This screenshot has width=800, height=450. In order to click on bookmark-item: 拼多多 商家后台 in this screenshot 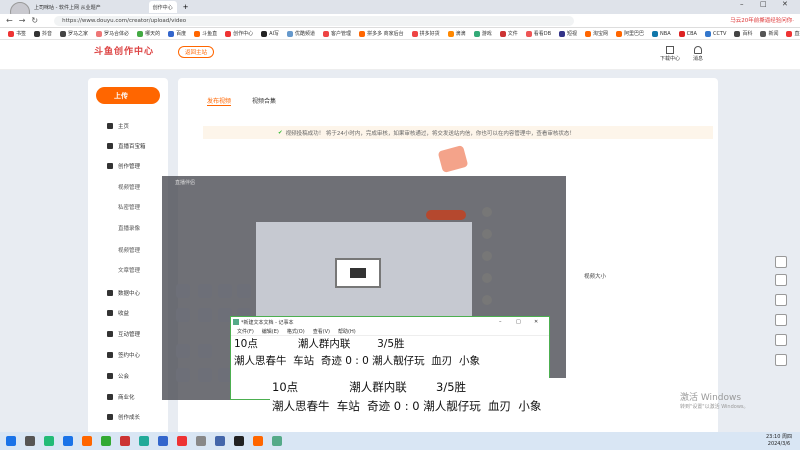, I will do `click(381, 33)`.